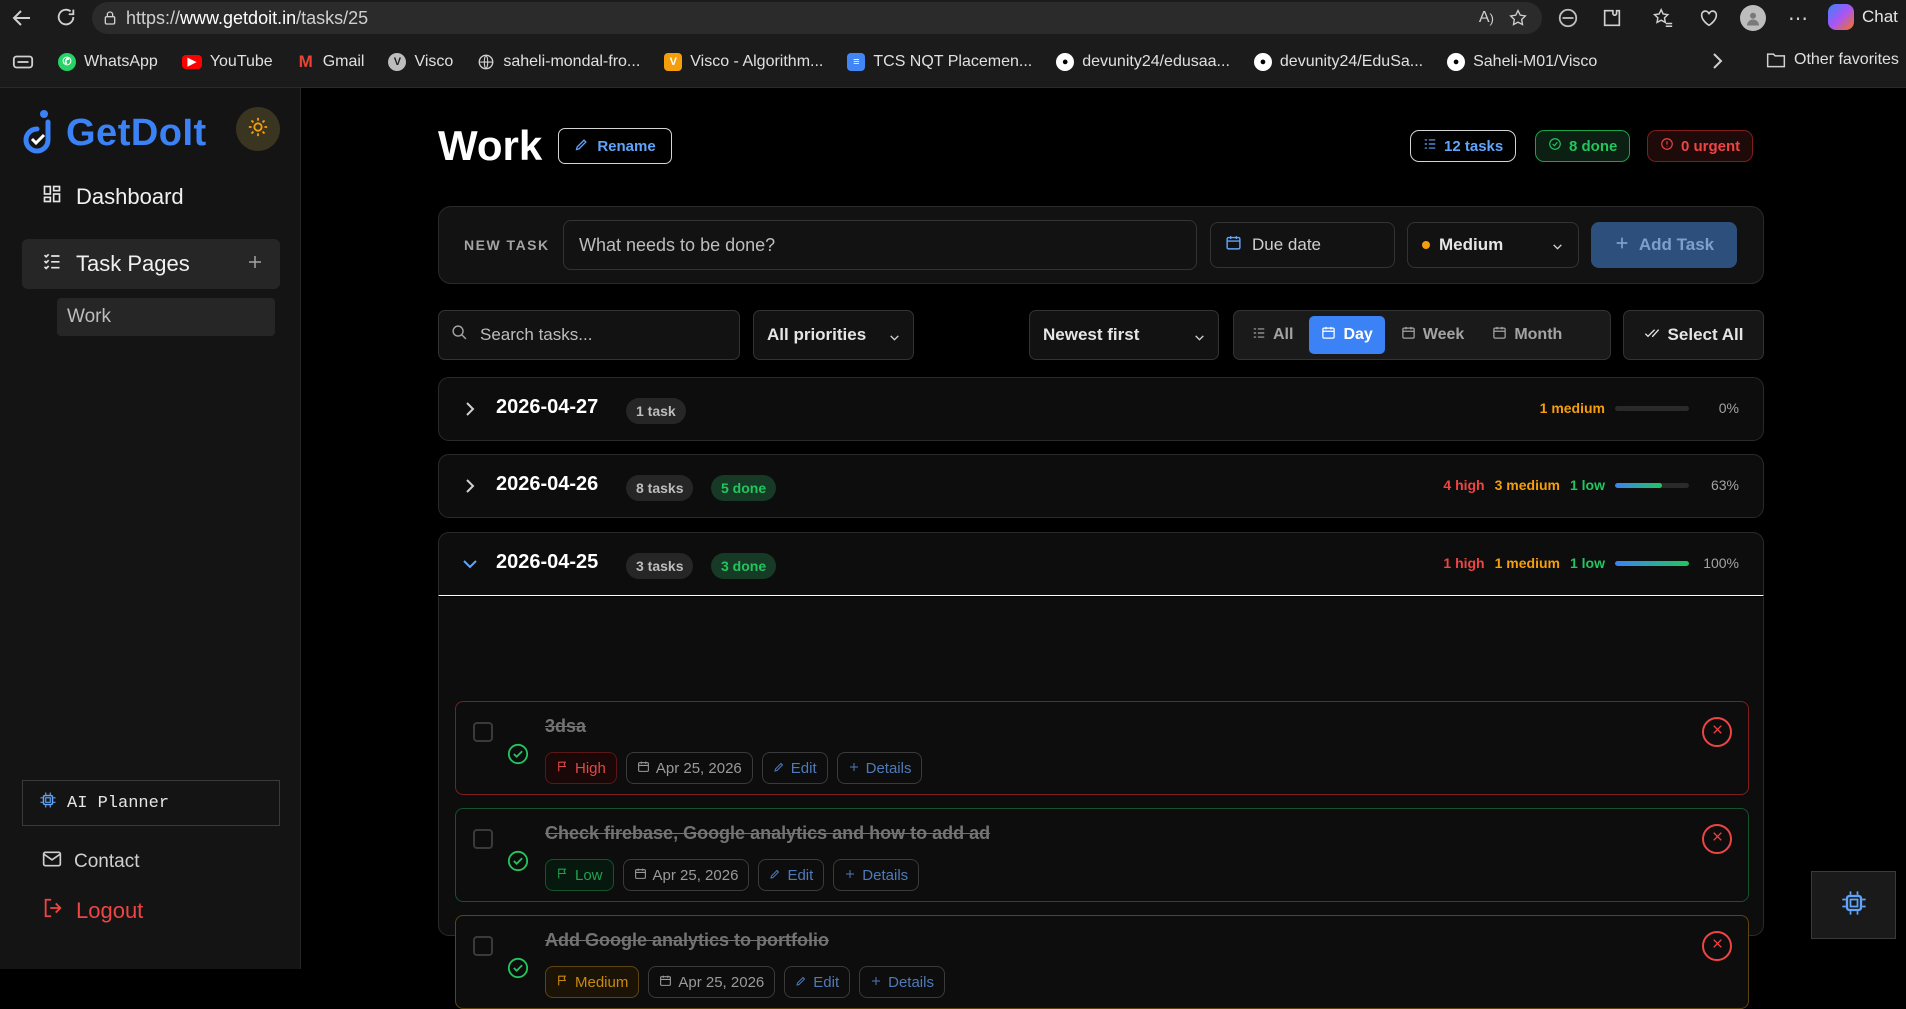  Describe the element at coordinates (82, 911) in the screenshot. I see `logout-button: Logout` at that location.